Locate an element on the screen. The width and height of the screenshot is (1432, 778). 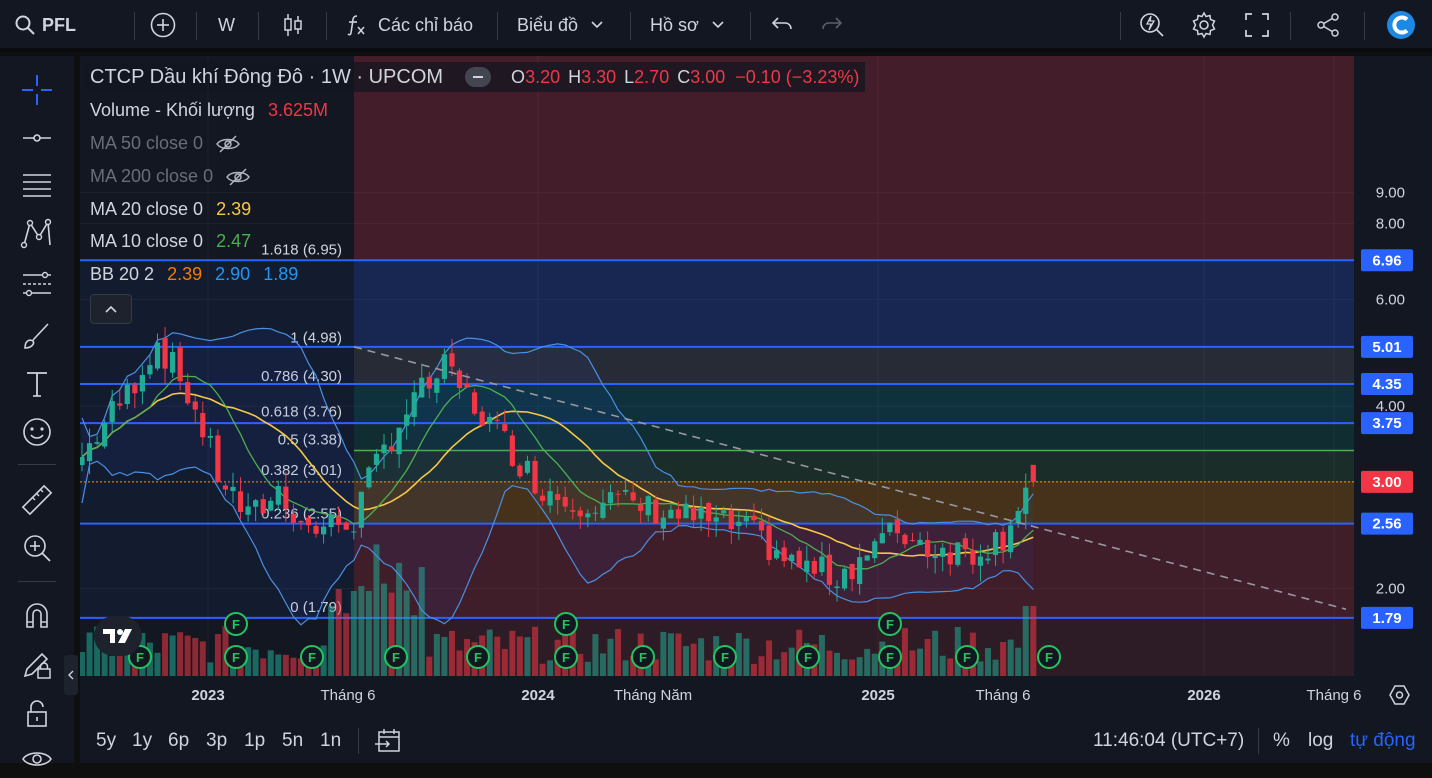
range-button-1y: 1y is located at coordinates (142, 740).